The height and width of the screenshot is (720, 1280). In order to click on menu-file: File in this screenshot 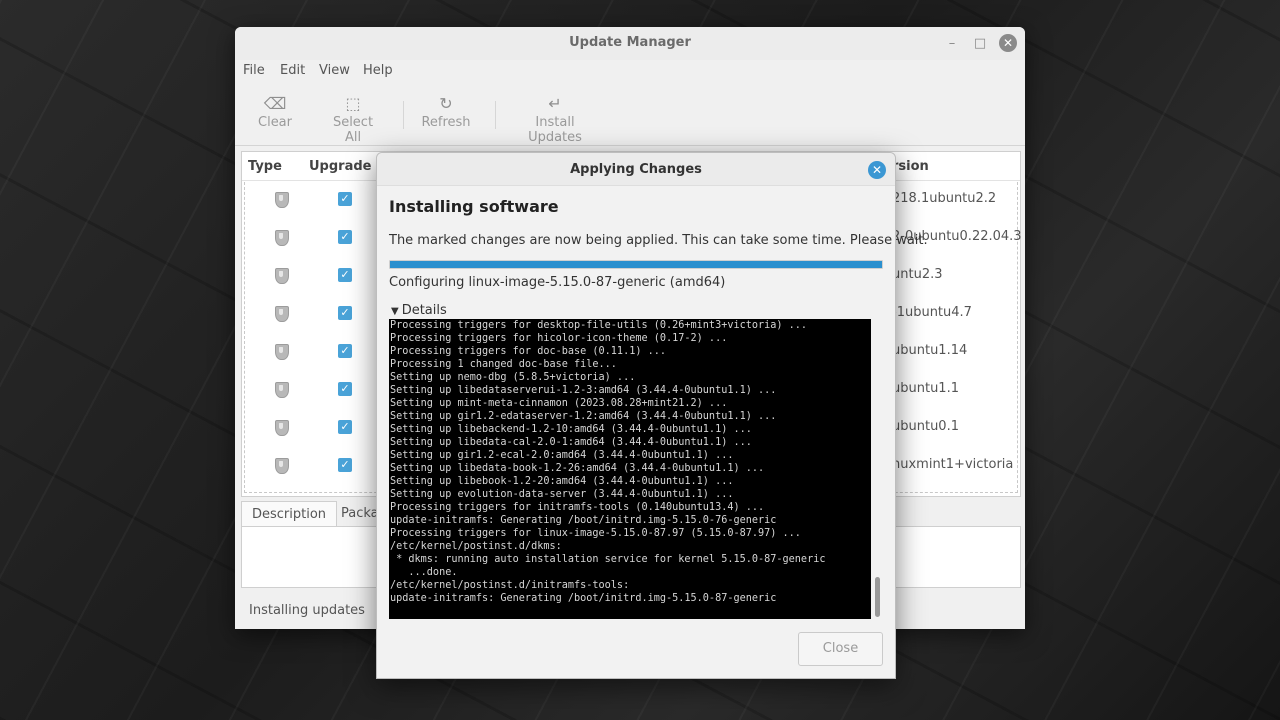, I will do `click(254, 70)`.